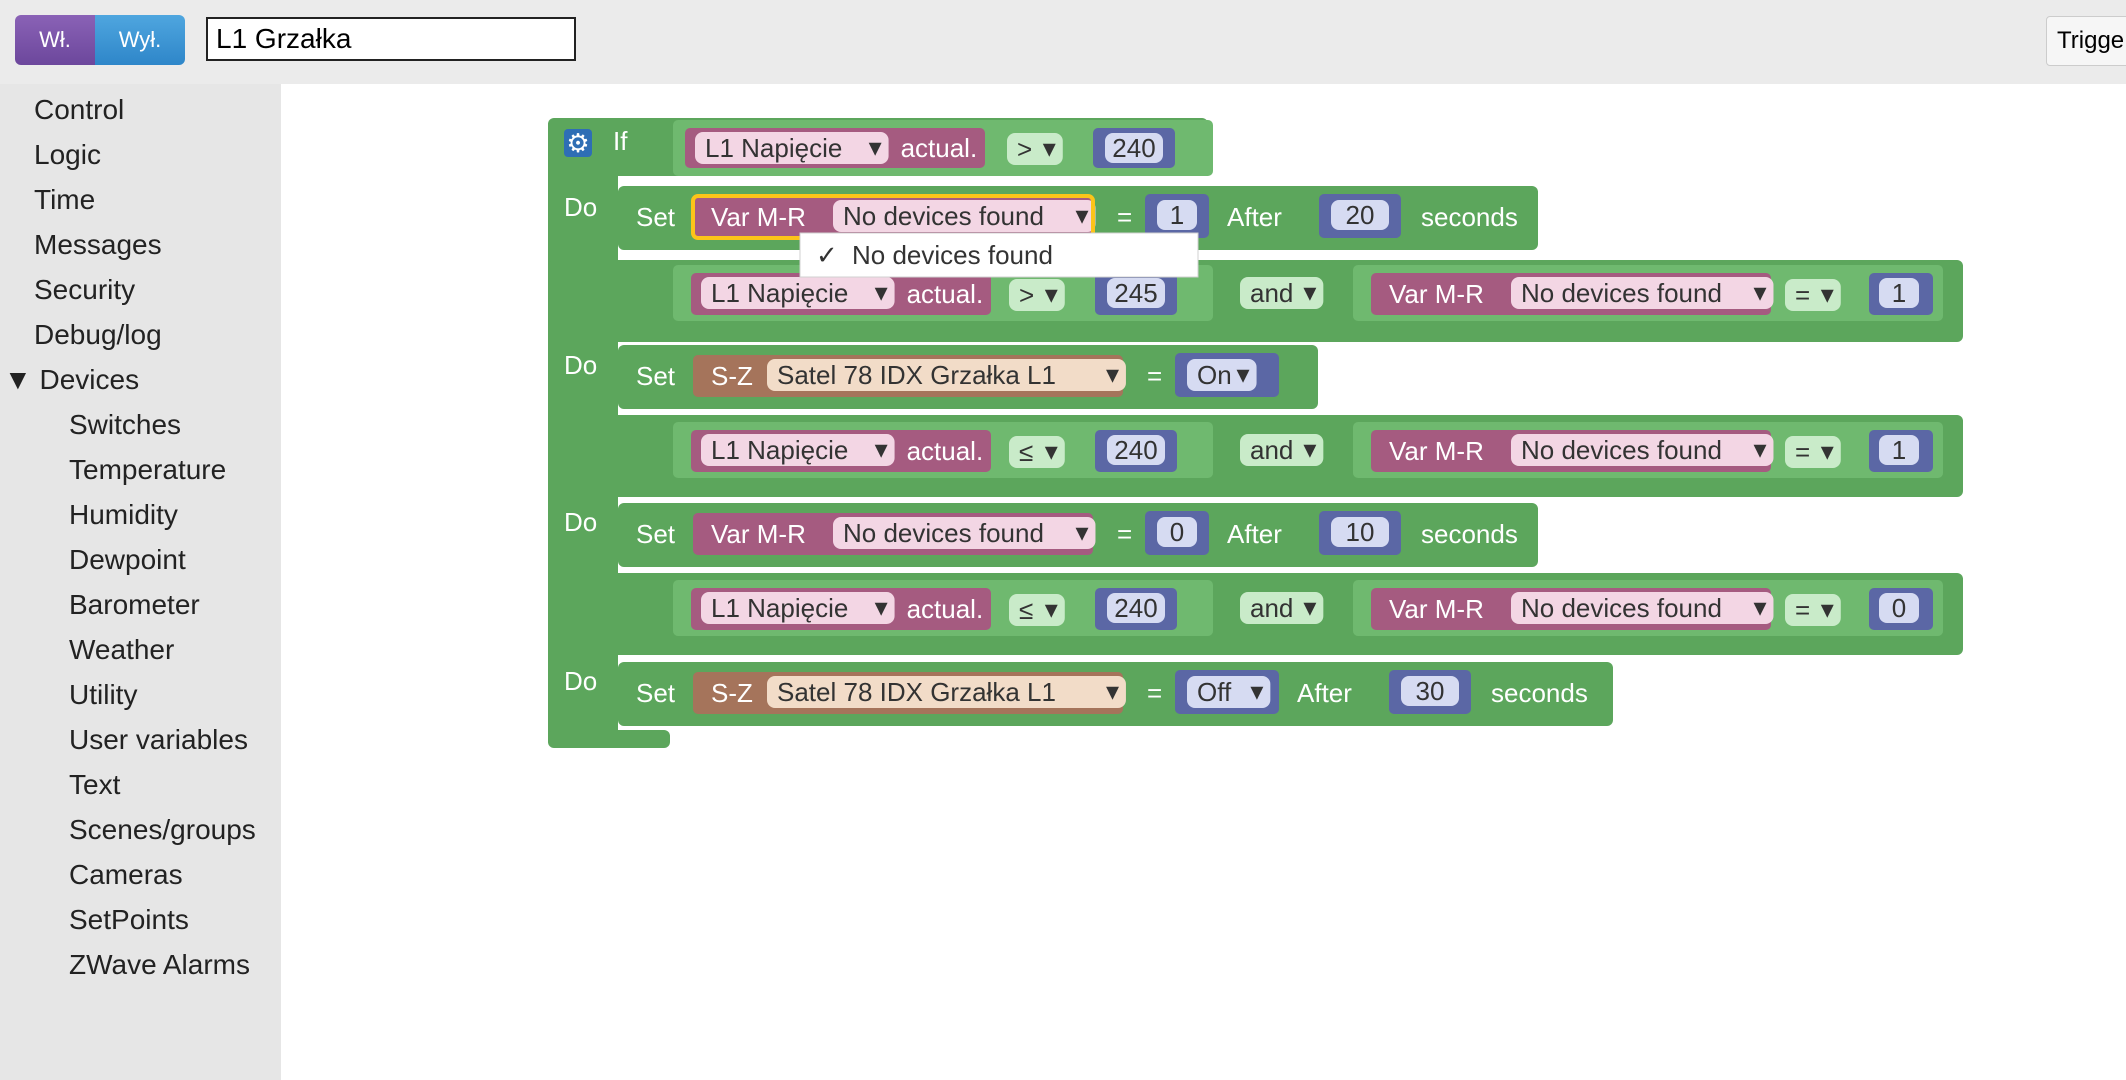 This screenshot has width=2126, height=1080. Describe the element at coordinates (577, 143) in the screenshot. I see `gear-icon: ⚙` at that location.